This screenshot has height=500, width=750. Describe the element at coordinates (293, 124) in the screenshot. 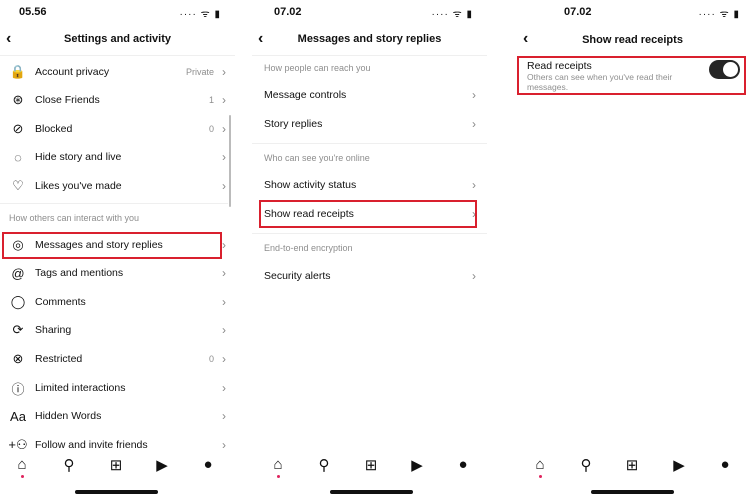

I see `row-label: Story replies` at that location.